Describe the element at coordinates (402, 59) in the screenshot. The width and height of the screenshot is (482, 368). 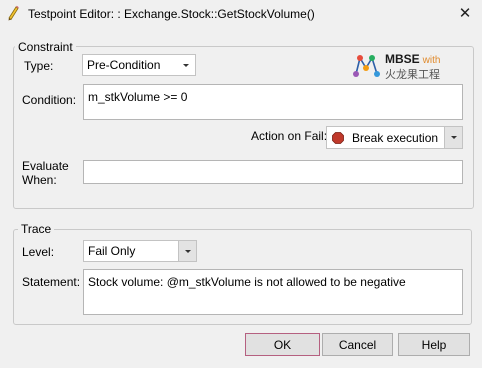
I see `logo-line1: MBSE` at that location.